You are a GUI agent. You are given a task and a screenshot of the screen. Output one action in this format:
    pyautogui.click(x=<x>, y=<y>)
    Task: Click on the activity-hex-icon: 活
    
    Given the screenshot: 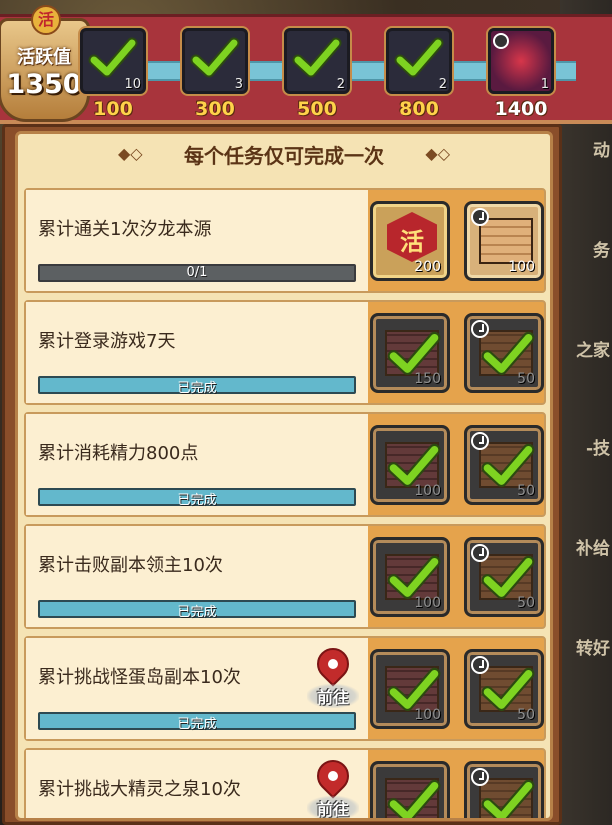 What is the action you would take?
    pyautogui.click(x=412, y=237)
    